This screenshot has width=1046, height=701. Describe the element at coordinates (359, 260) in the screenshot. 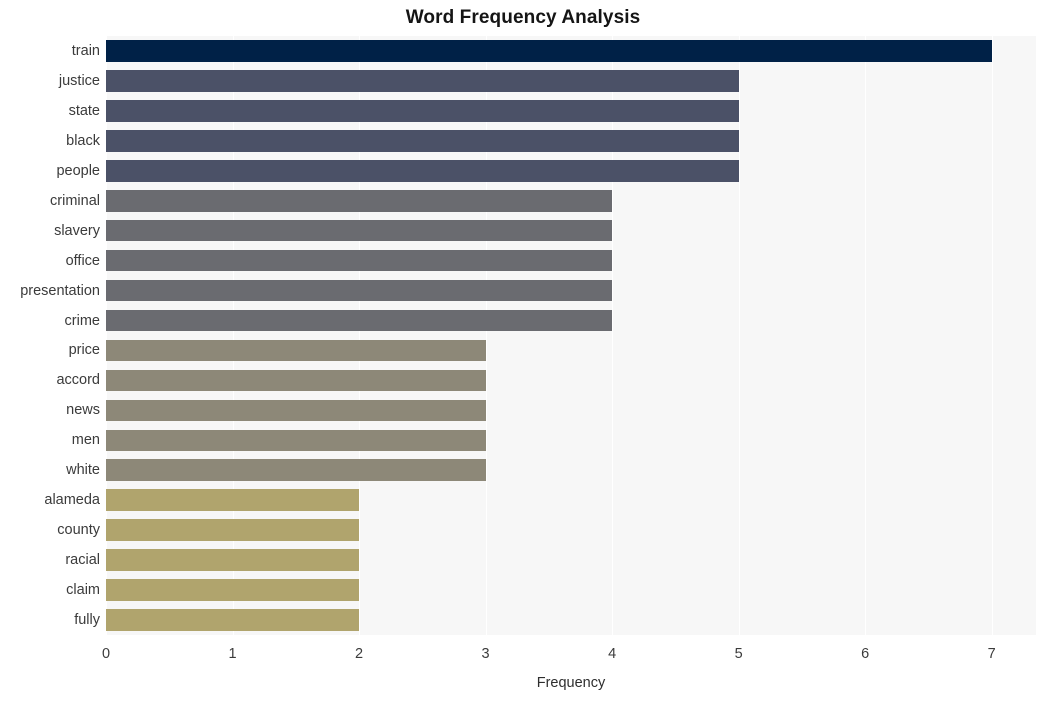

I see `bar-office` at that location.